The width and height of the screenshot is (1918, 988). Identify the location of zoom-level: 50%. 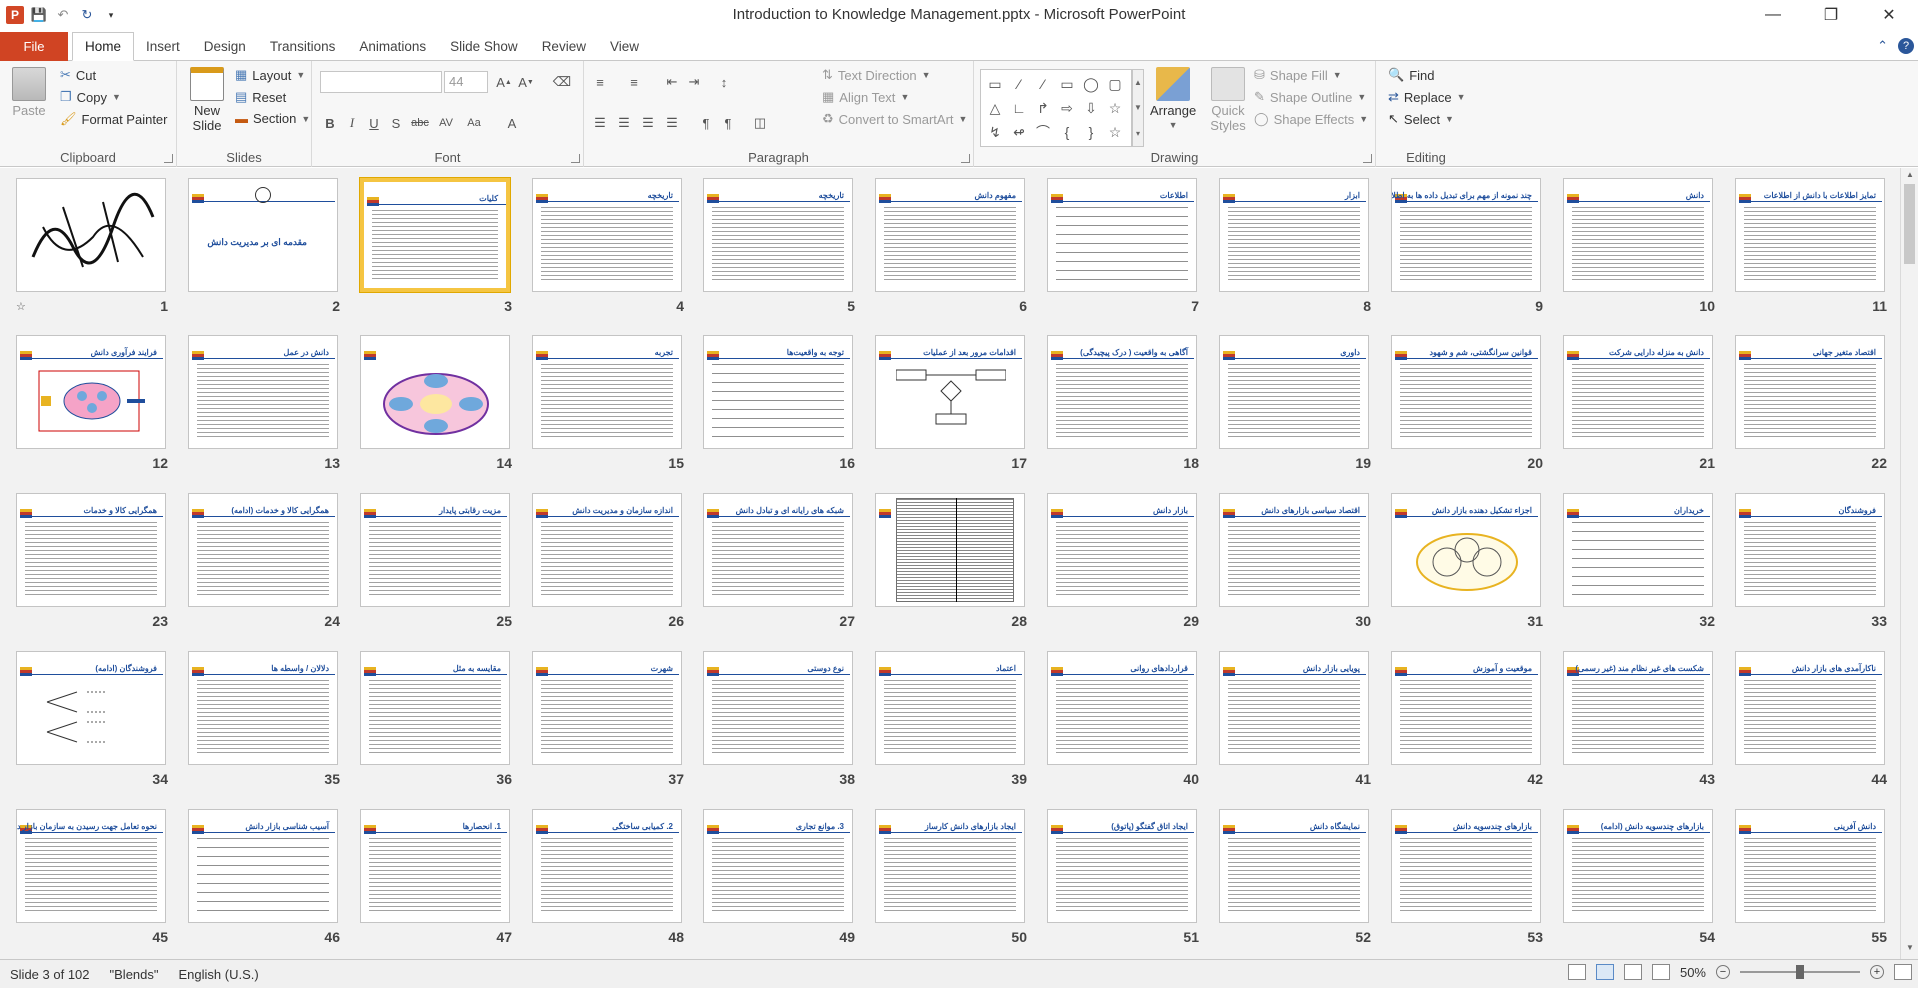
(1693, 972).